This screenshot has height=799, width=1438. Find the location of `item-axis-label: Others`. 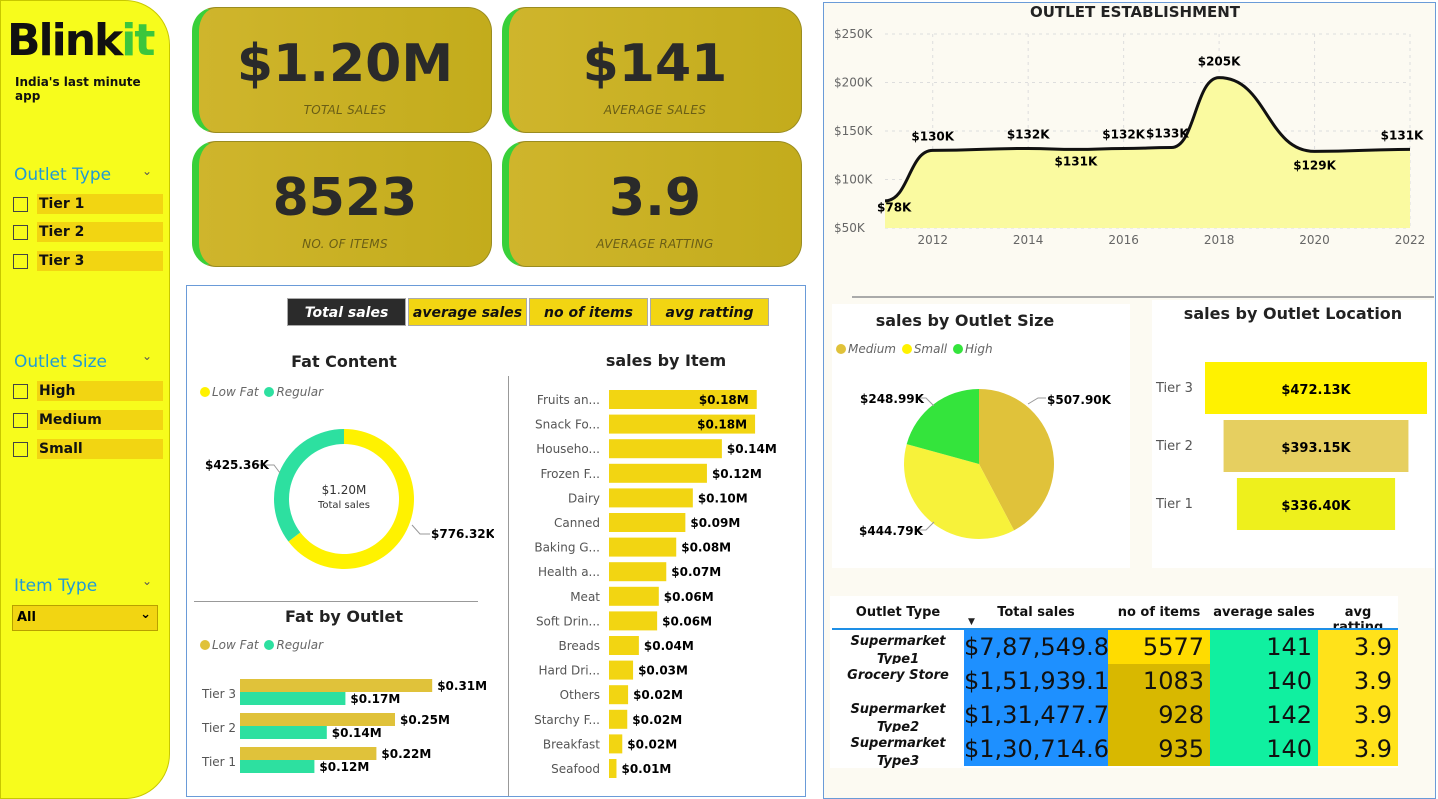

item-axis-label: Others is located at coordinates (580, 695).